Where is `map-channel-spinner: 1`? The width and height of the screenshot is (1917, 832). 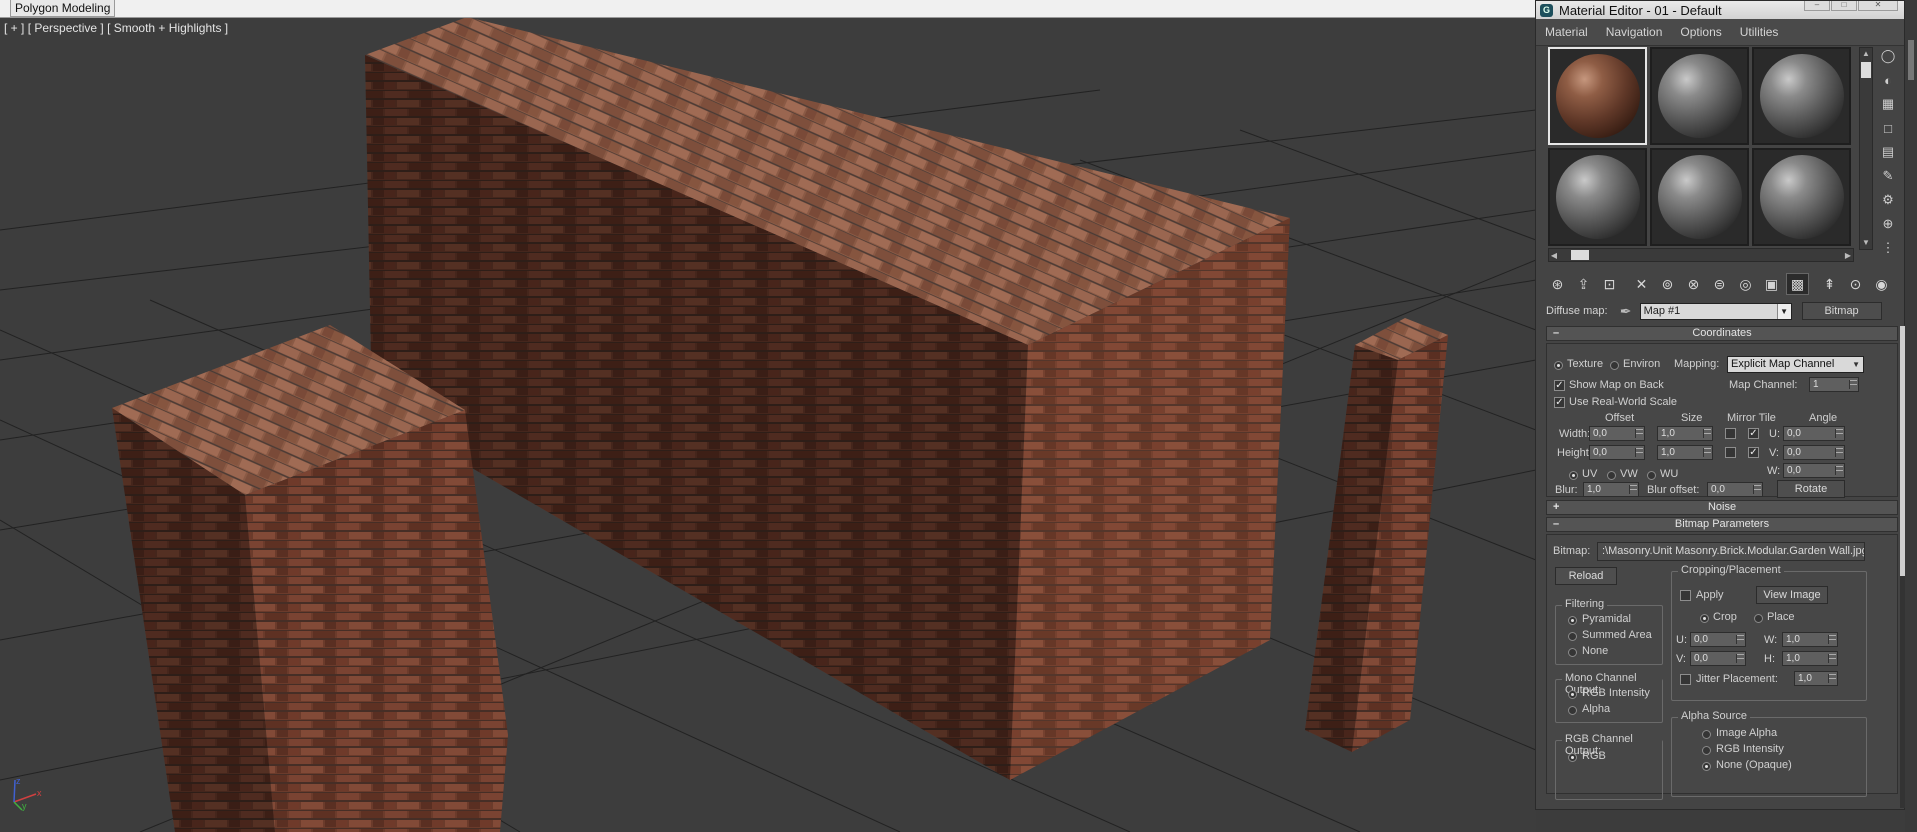
map-channel-spinner: 1 is located at coordinates (1834, 384).